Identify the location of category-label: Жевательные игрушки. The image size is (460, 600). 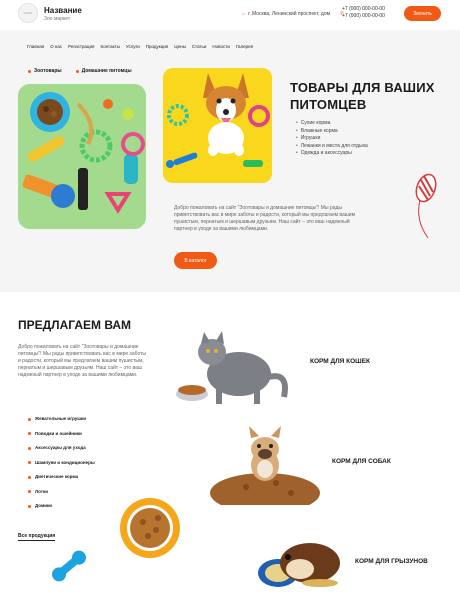
(61, 418).